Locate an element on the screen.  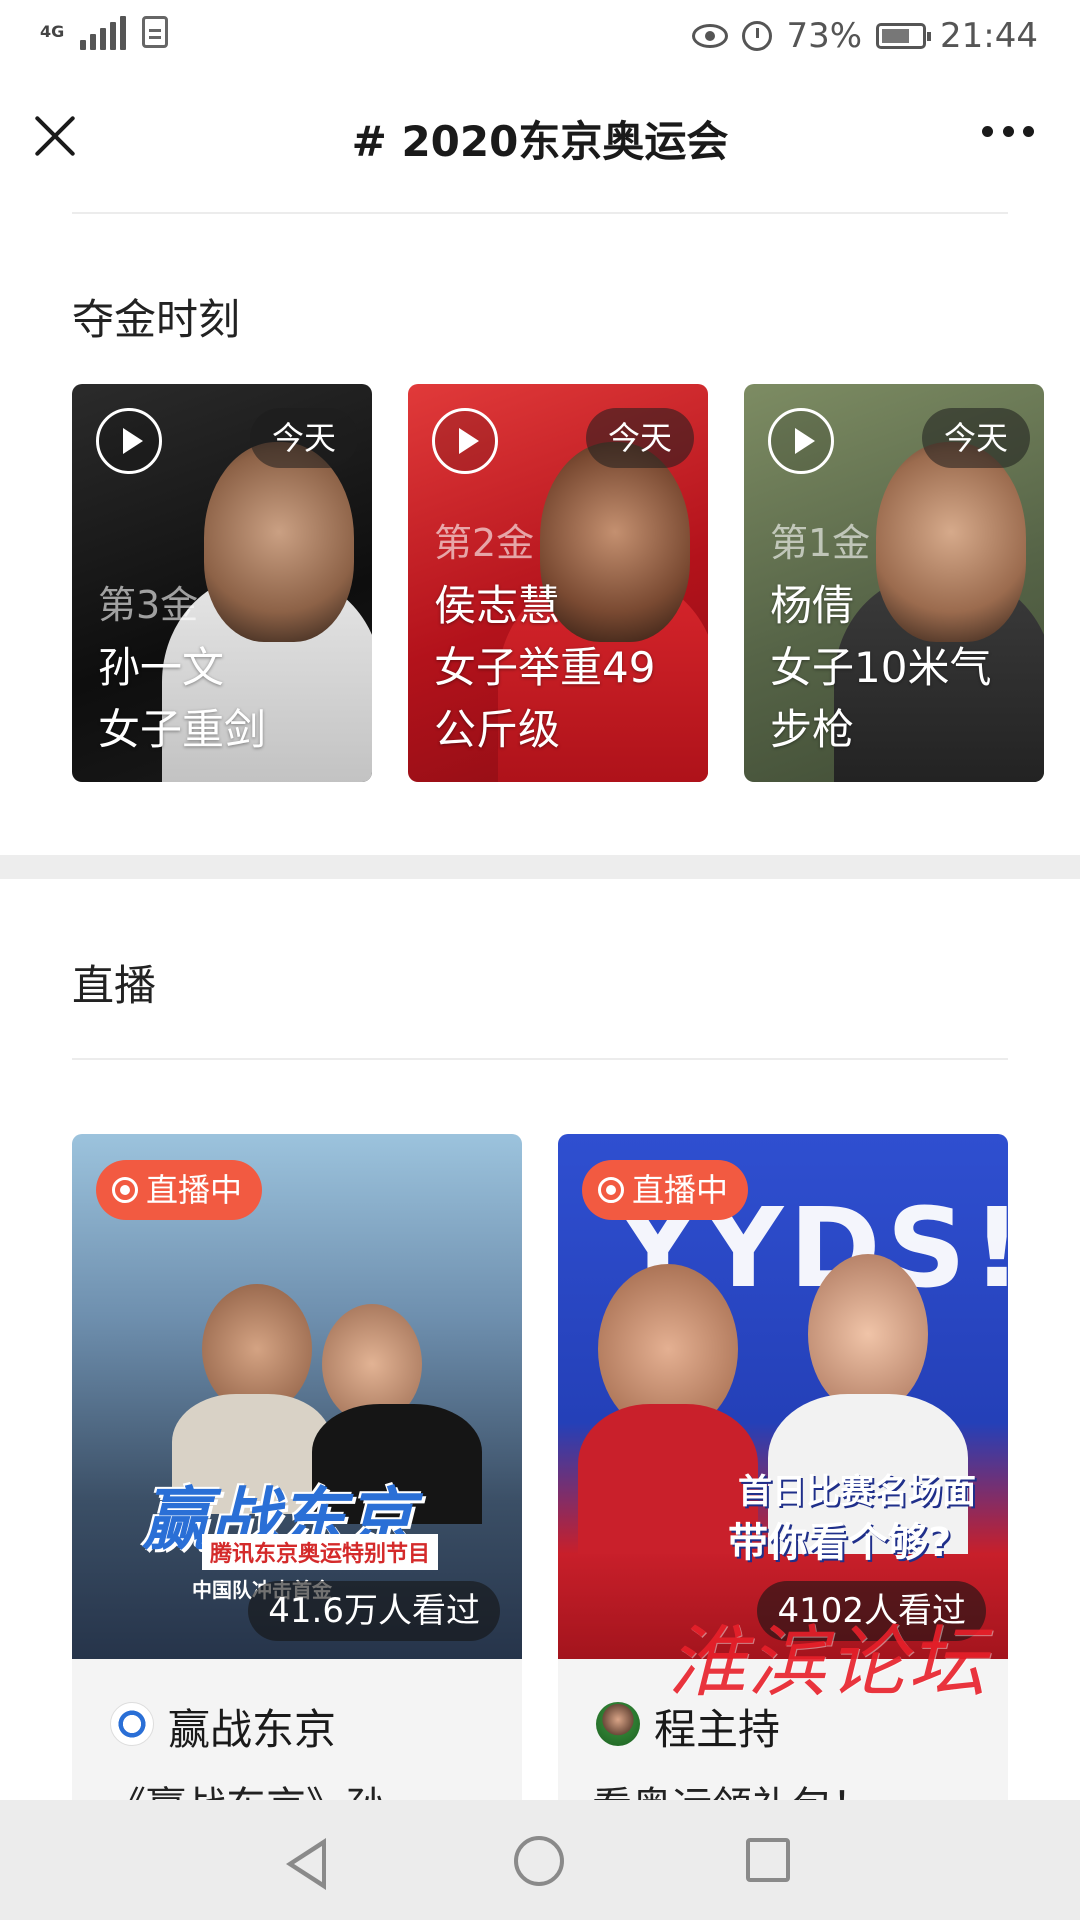
alarm-icon is located at coordinates (757, 36).